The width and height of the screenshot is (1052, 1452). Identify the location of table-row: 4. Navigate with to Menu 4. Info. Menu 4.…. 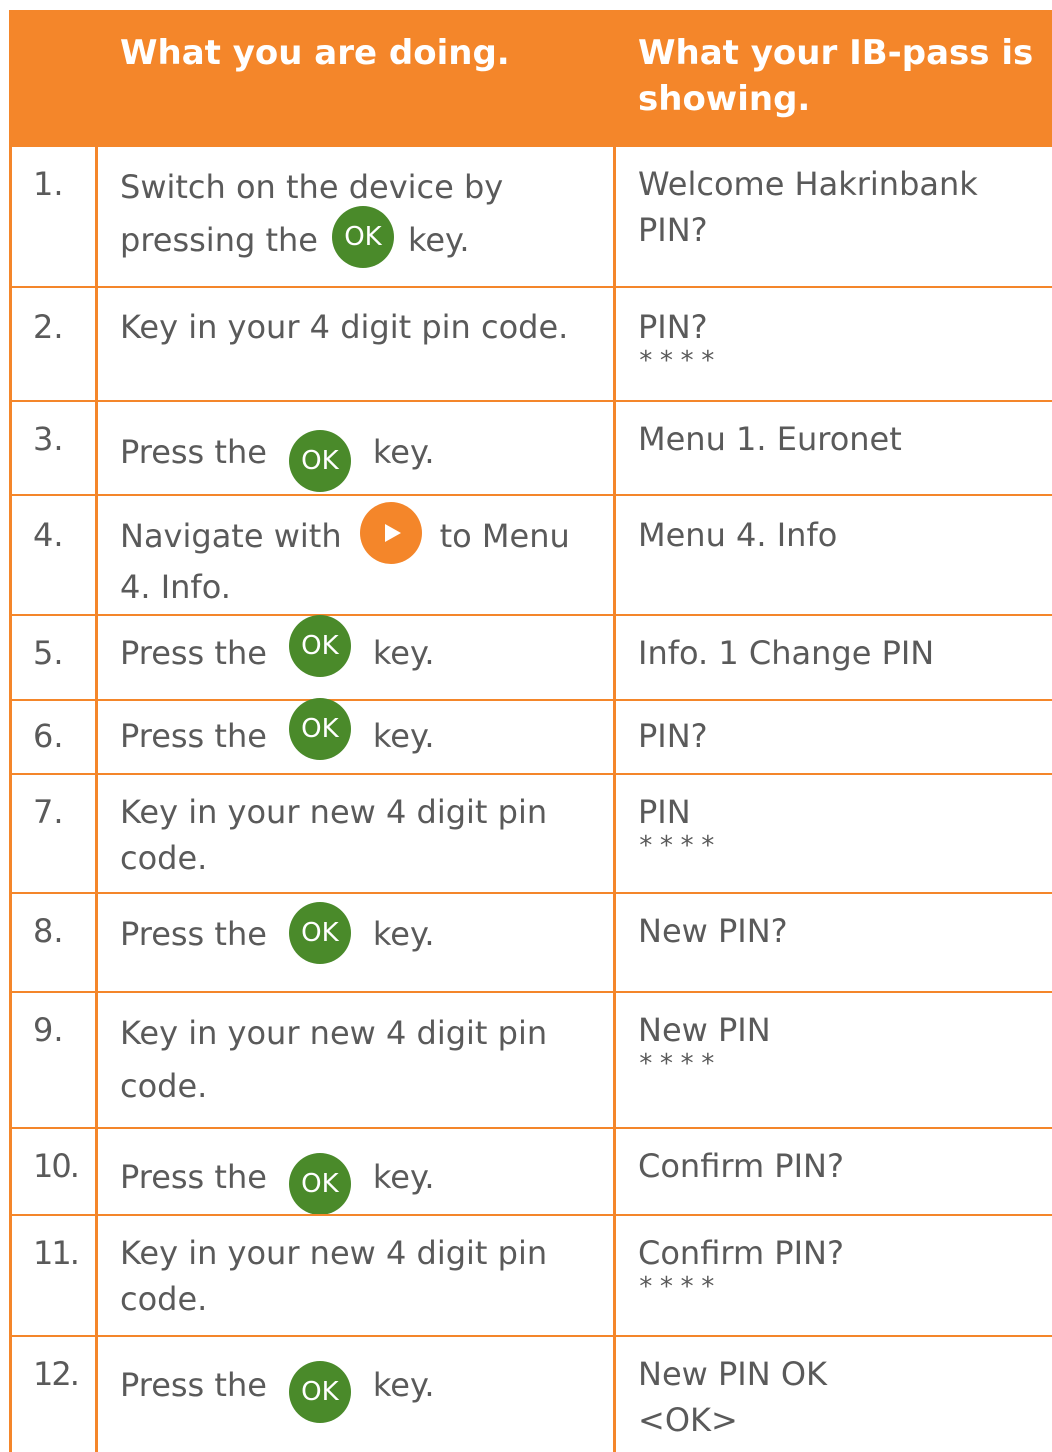
(530, 555).